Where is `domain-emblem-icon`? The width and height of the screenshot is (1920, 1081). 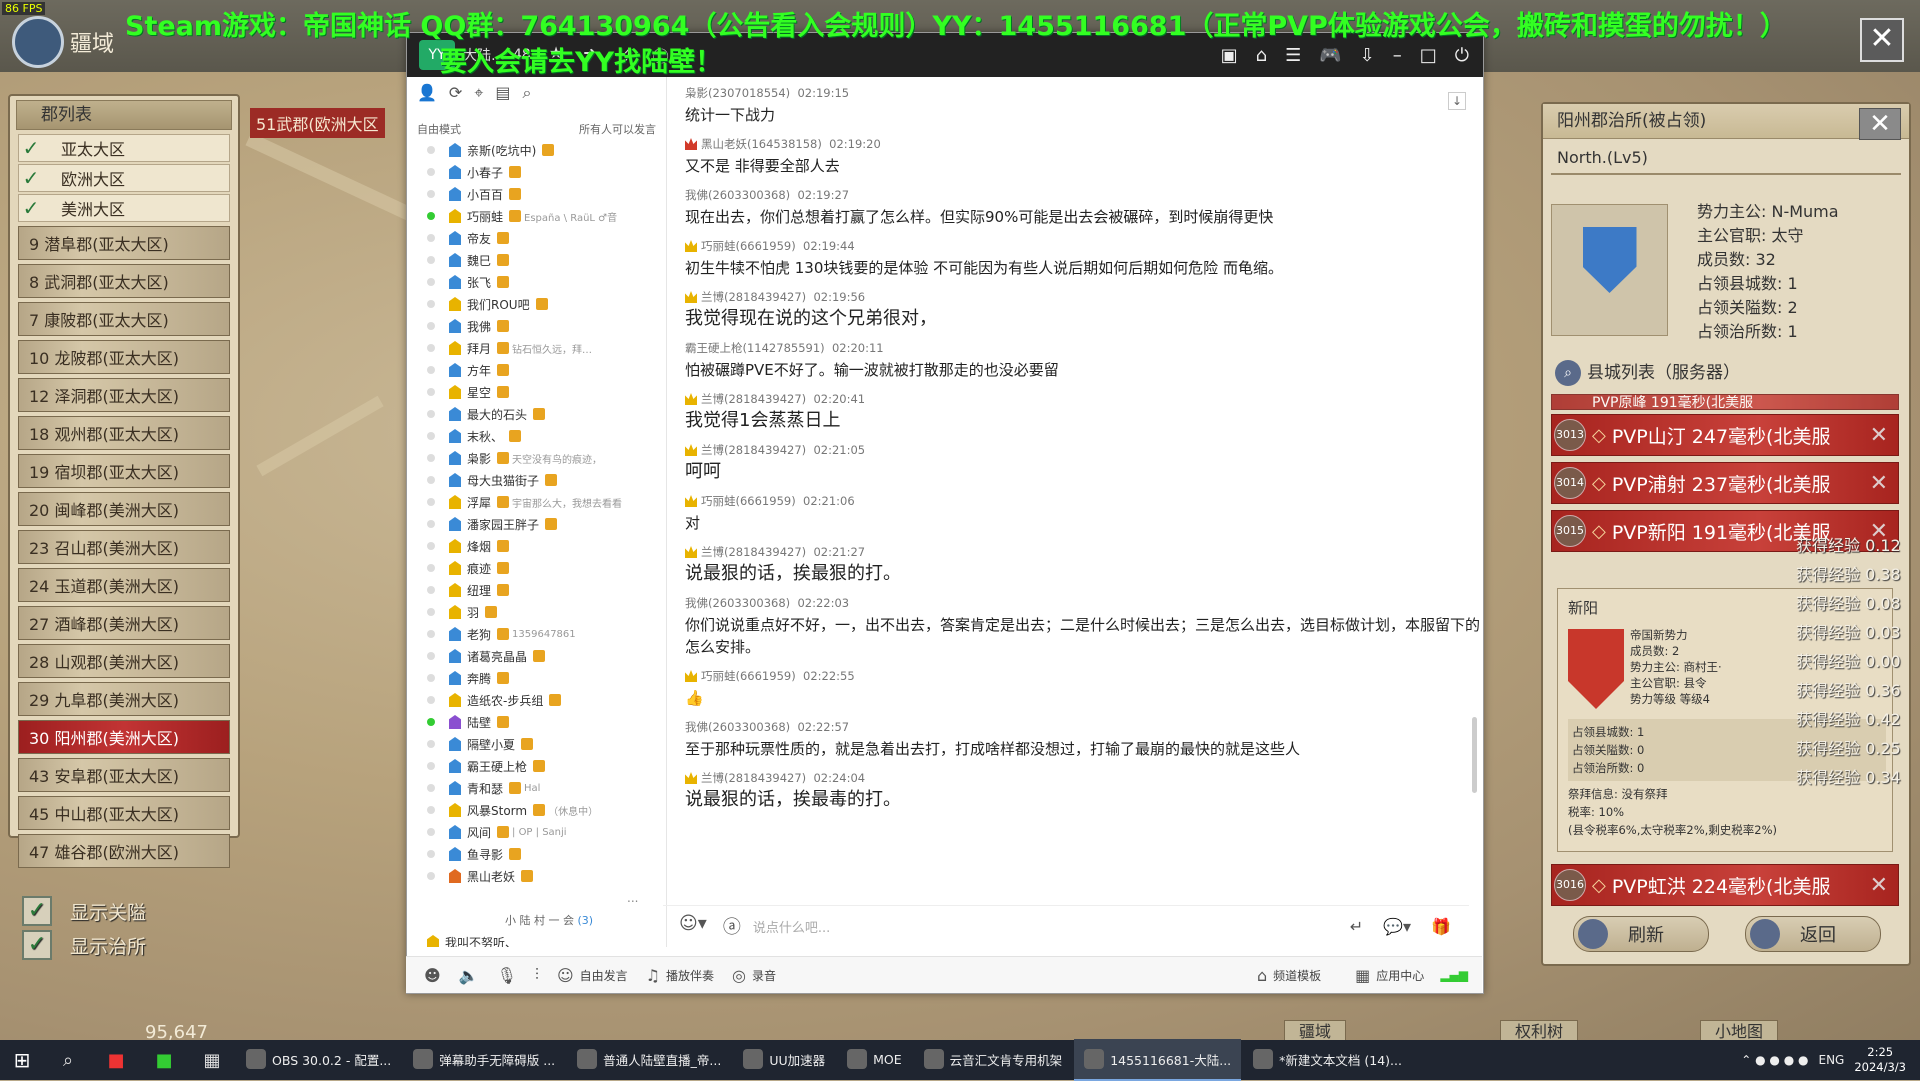
domain-emblem-icon is located at coordinates (38, 42).